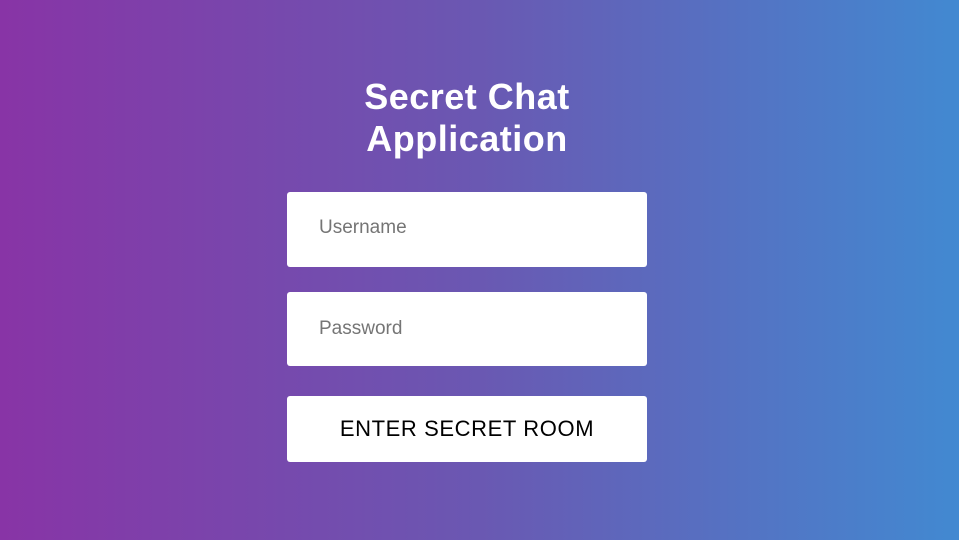  What do you see at coordinates (467, 329) in the screenshot?
I see `password-input` at bounding box center [467, 329].